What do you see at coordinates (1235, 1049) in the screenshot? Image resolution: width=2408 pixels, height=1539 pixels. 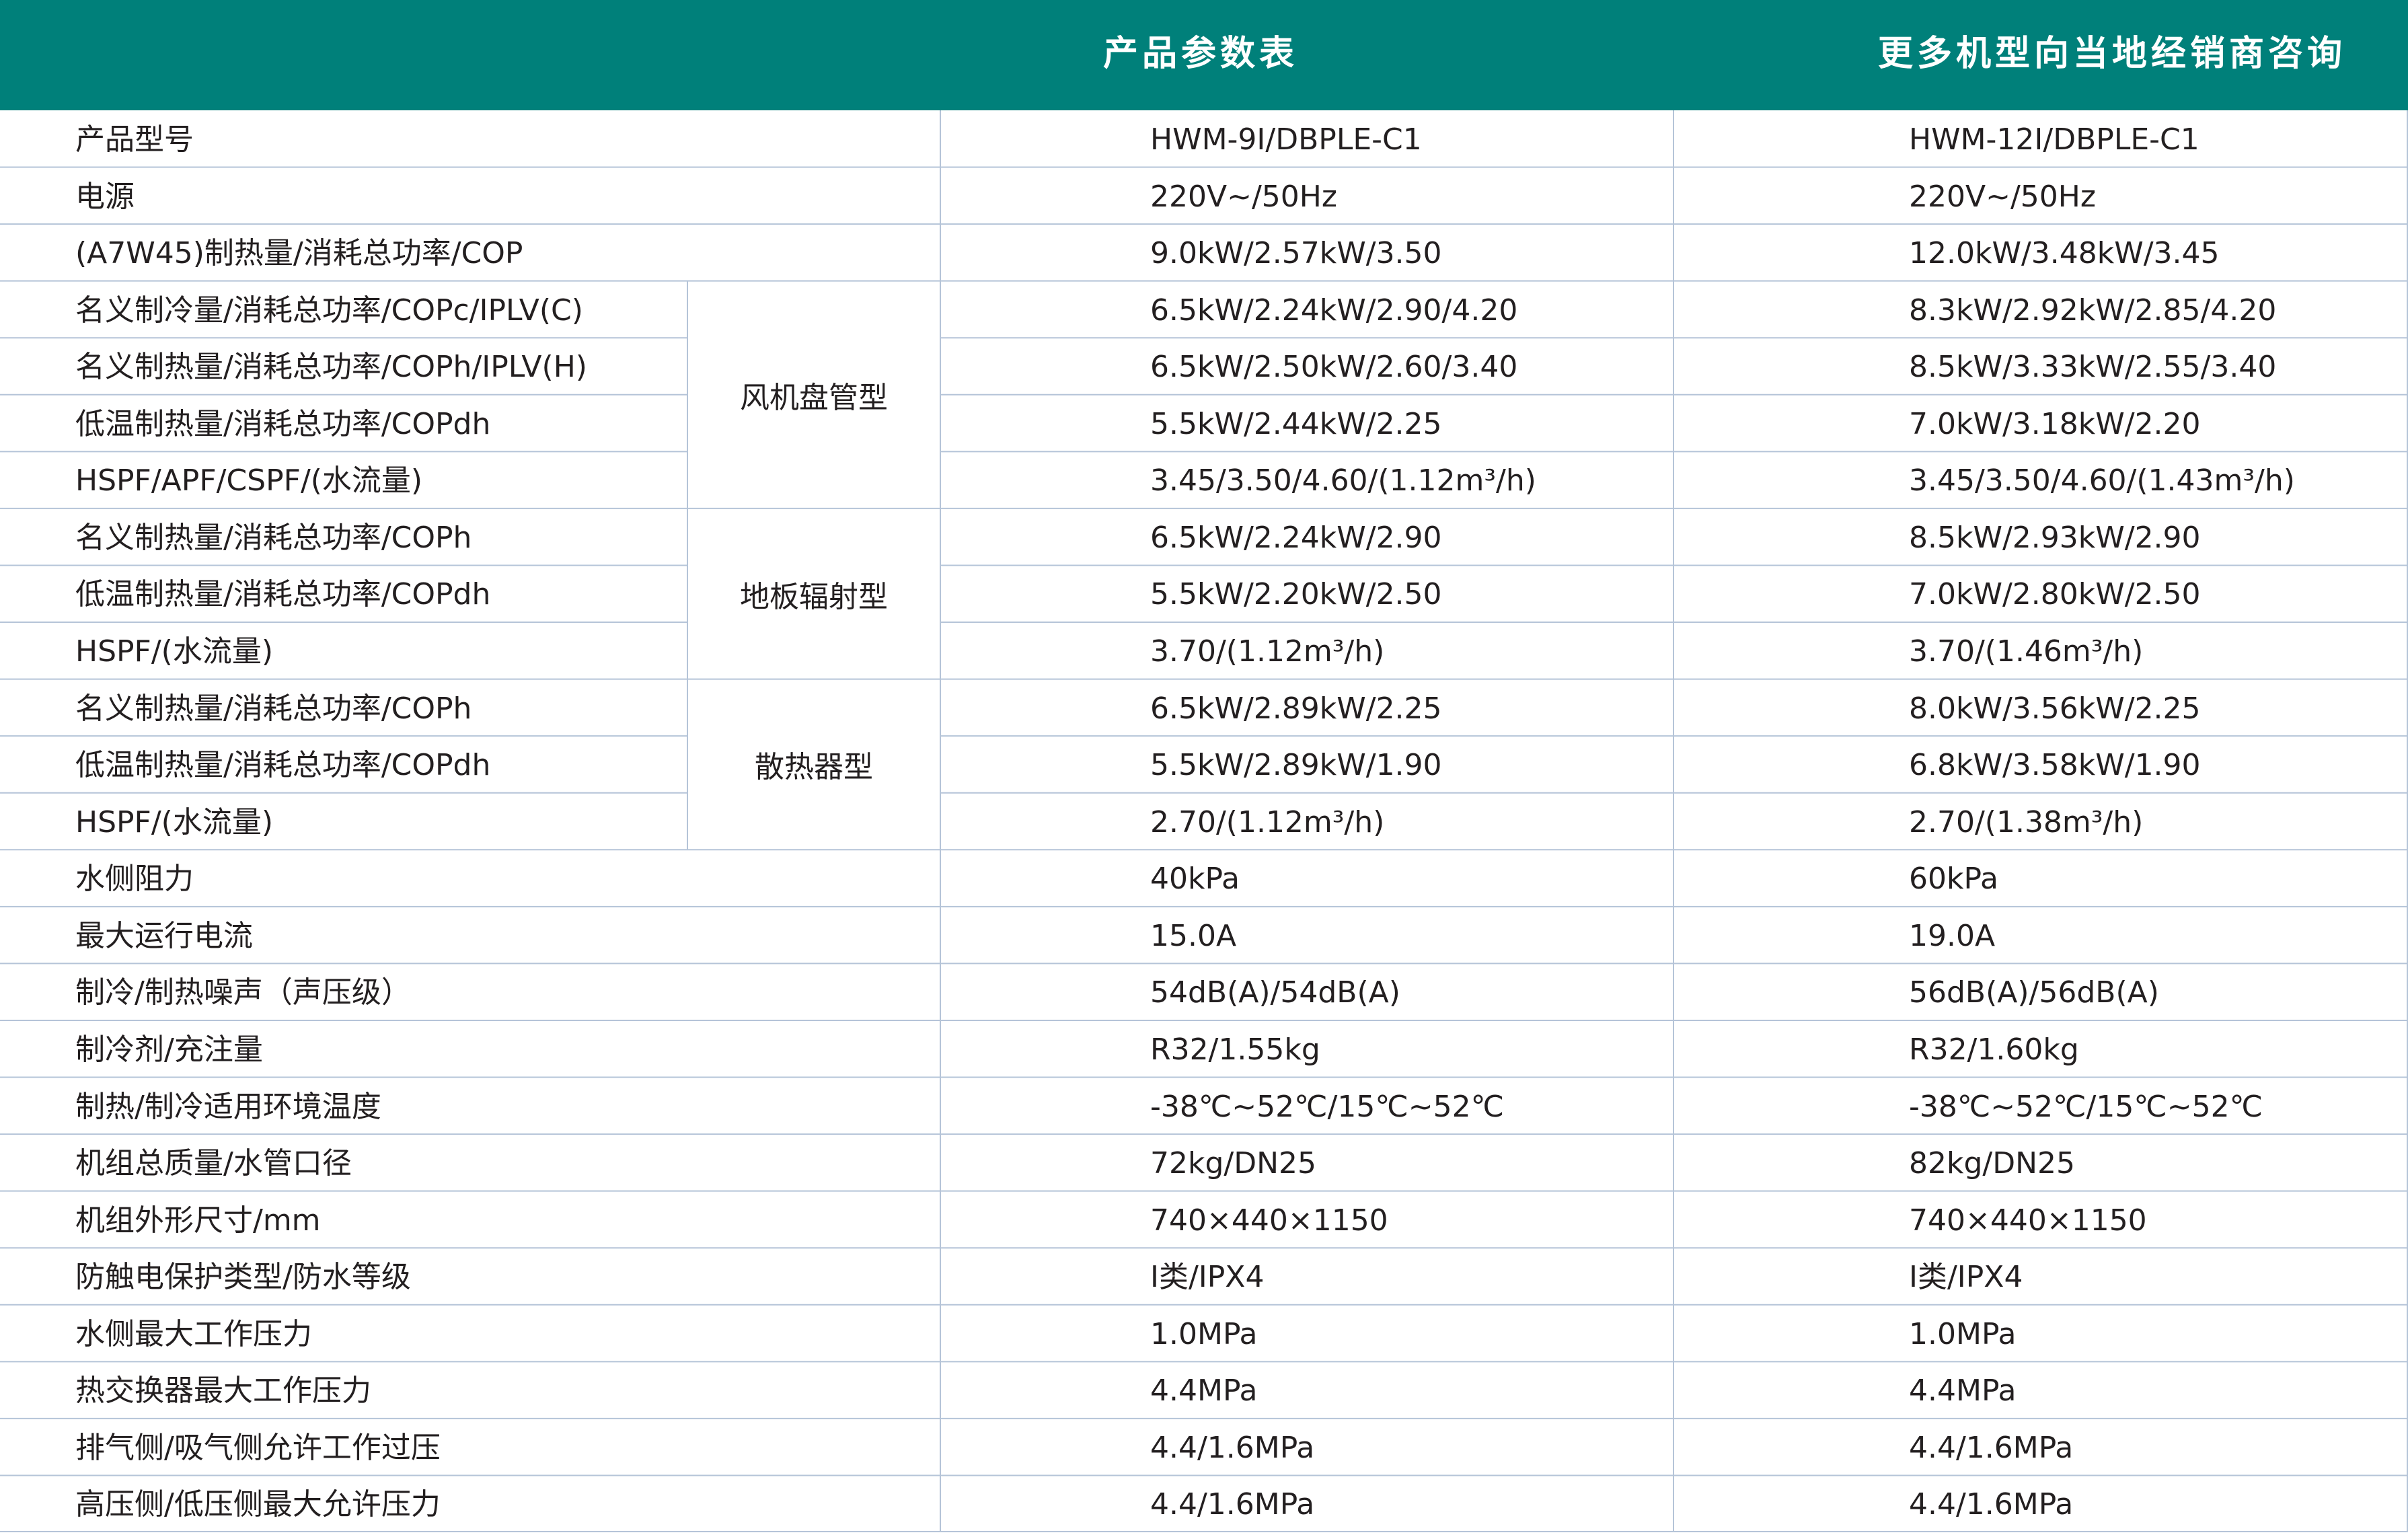 I see `value-hwm-9: R32/1.55kg` at bounding box center [1235, 1049].